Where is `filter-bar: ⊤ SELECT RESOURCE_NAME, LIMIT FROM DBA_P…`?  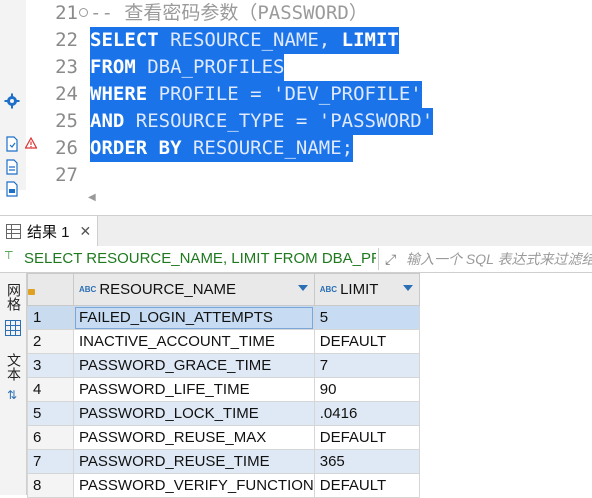
filter-bar: ⊤ SELECT RESOURCE_NAME, LIMIT FROM DBA_P… is located at coordinates (296, 259).